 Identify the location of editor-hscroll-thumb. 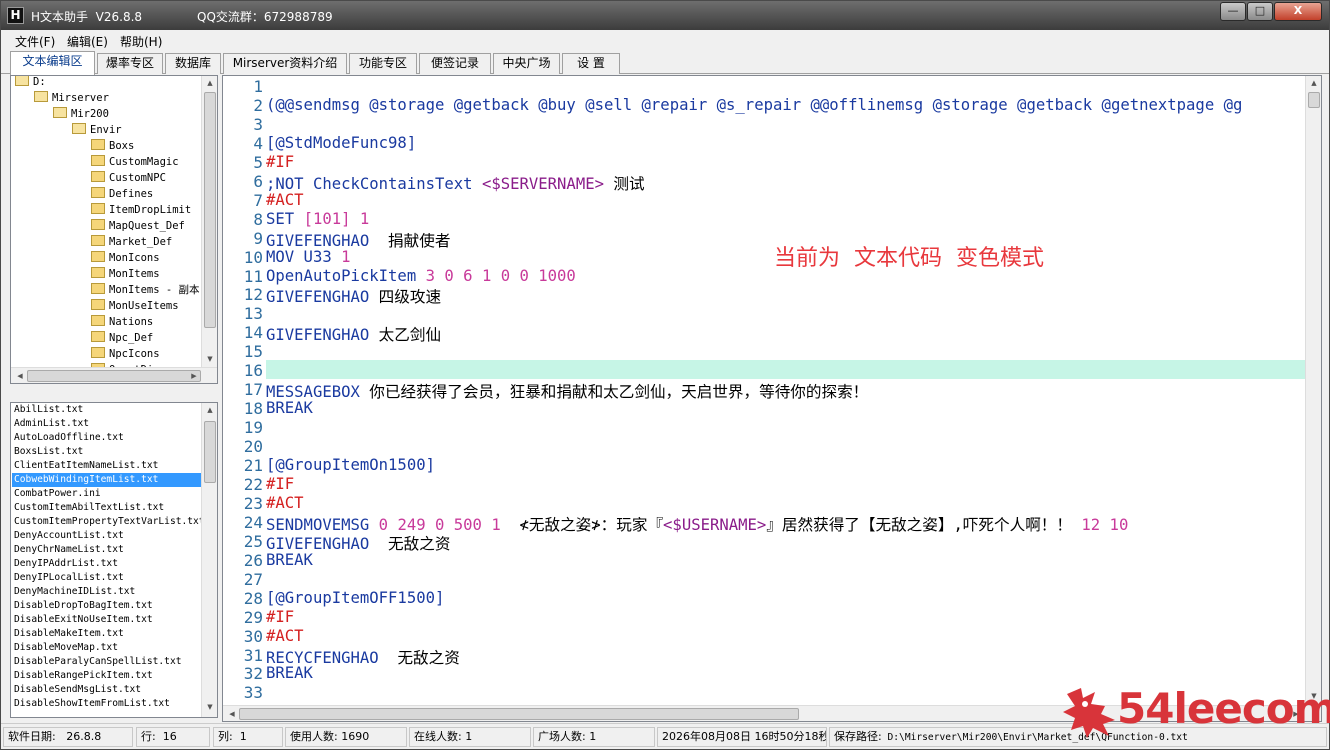
(519, 714).